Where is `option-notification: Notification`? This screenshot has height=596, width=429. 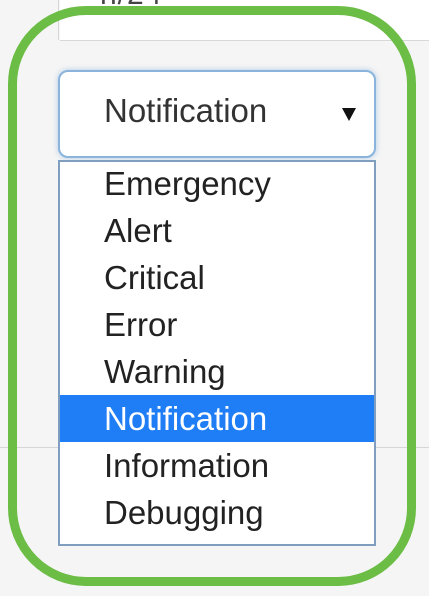
option-notification: Notification is located at coordinates (217, 418).